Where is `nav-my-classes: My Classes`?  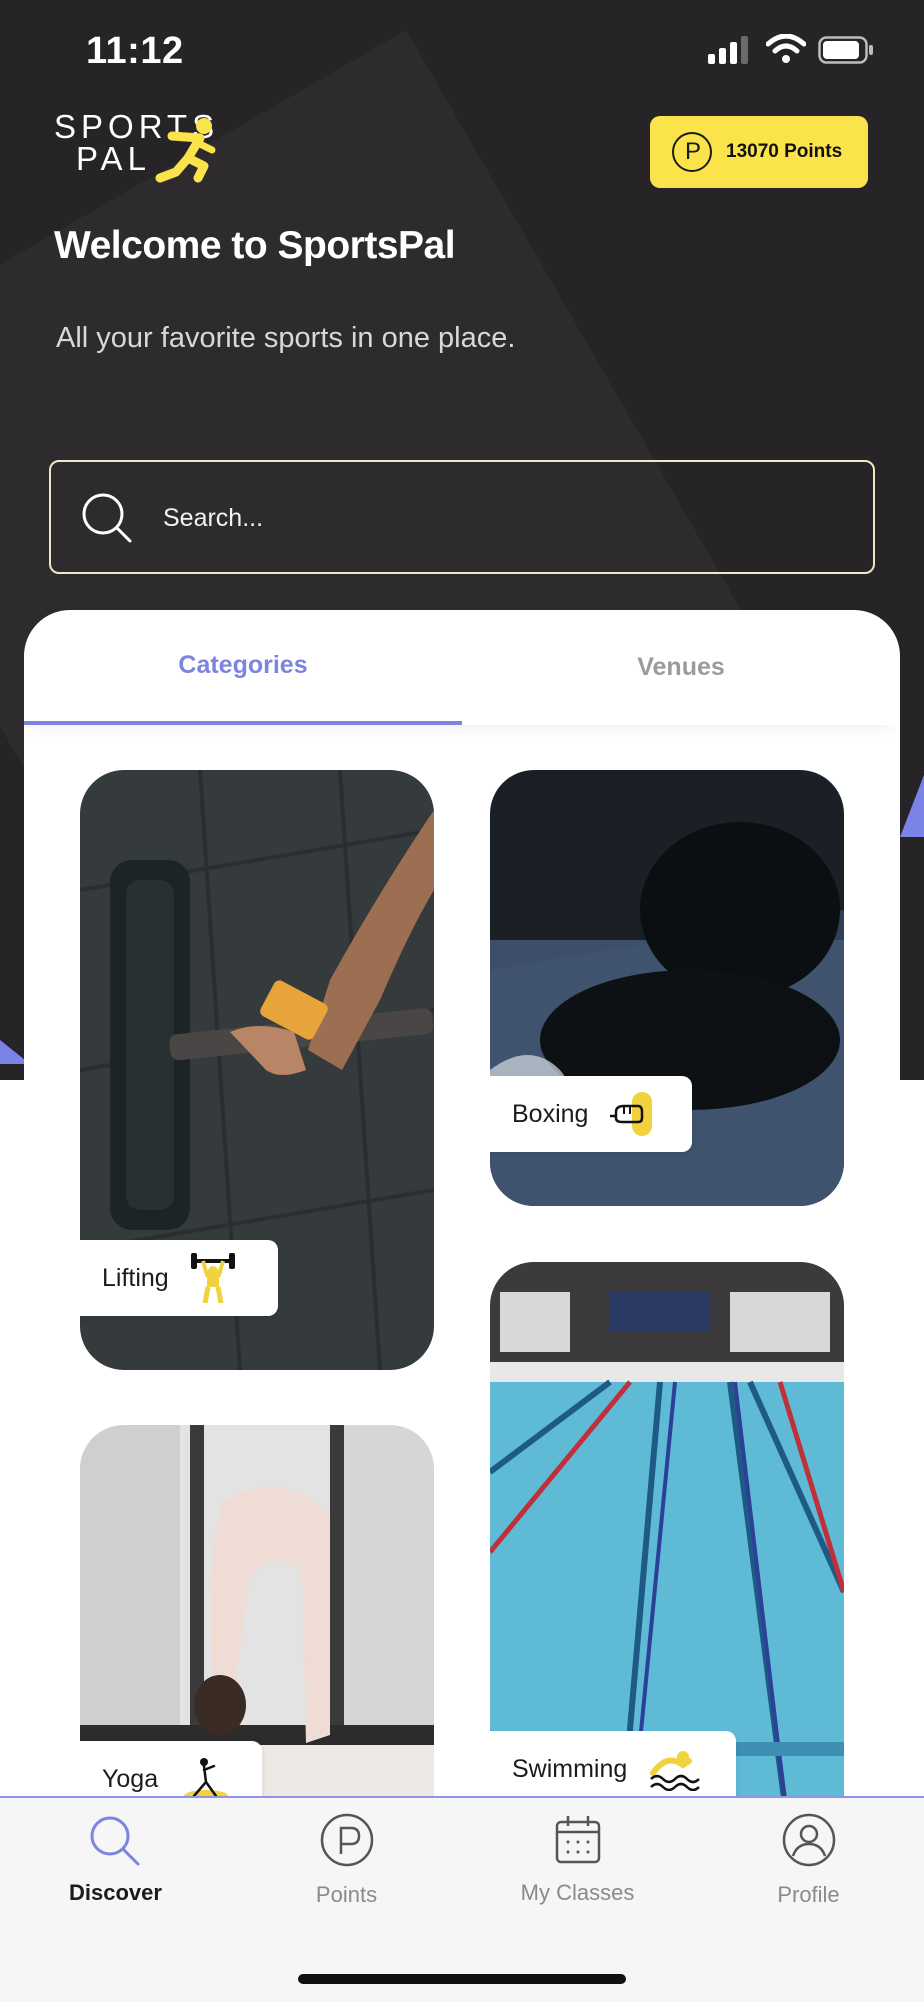 nav-my-classes: My Classes is located at coordinates (577, 1863).